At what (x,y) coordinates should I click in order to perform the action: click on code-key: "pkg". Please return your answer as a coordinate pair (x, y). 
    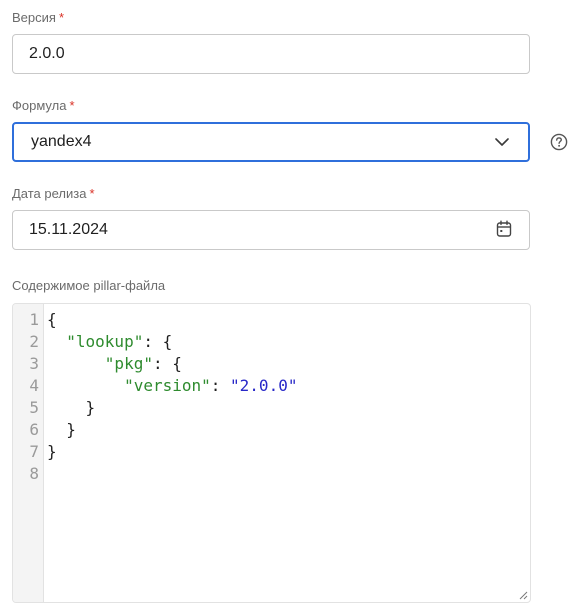
    Looking at the image, I should click on (128, 363).